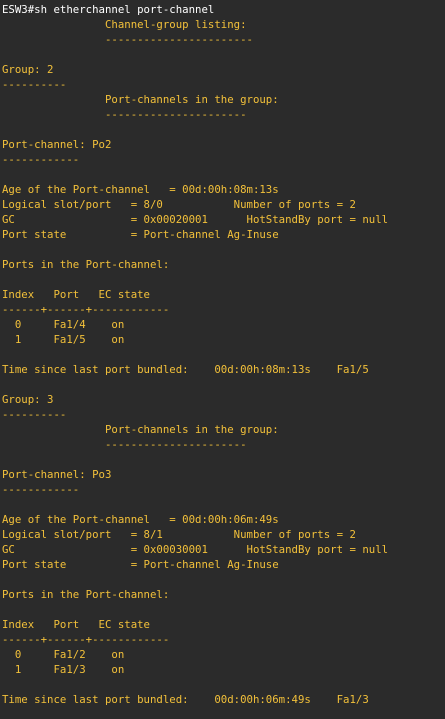  I want to click on terminal-output-line: Group: 3, so click(28, 399).